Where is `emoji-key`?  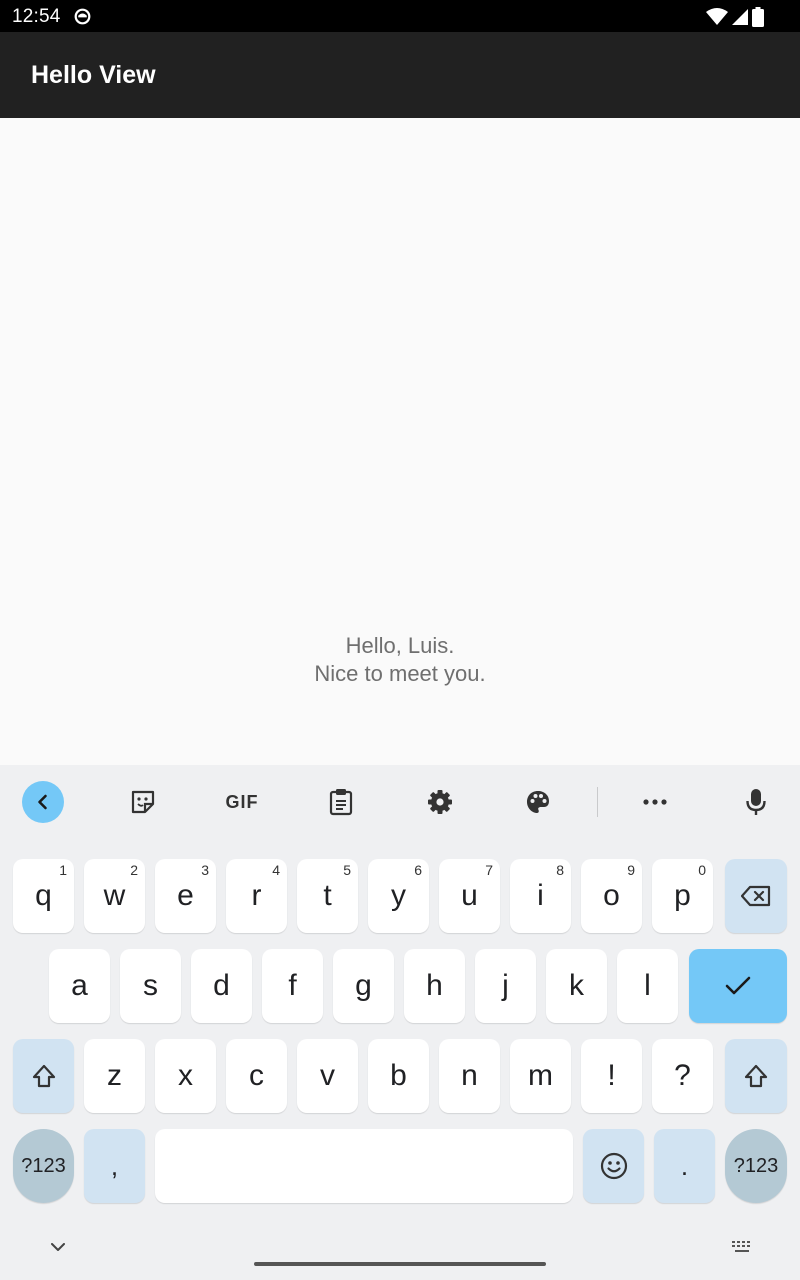
emoji-key is located at coordinates (613, 1166).